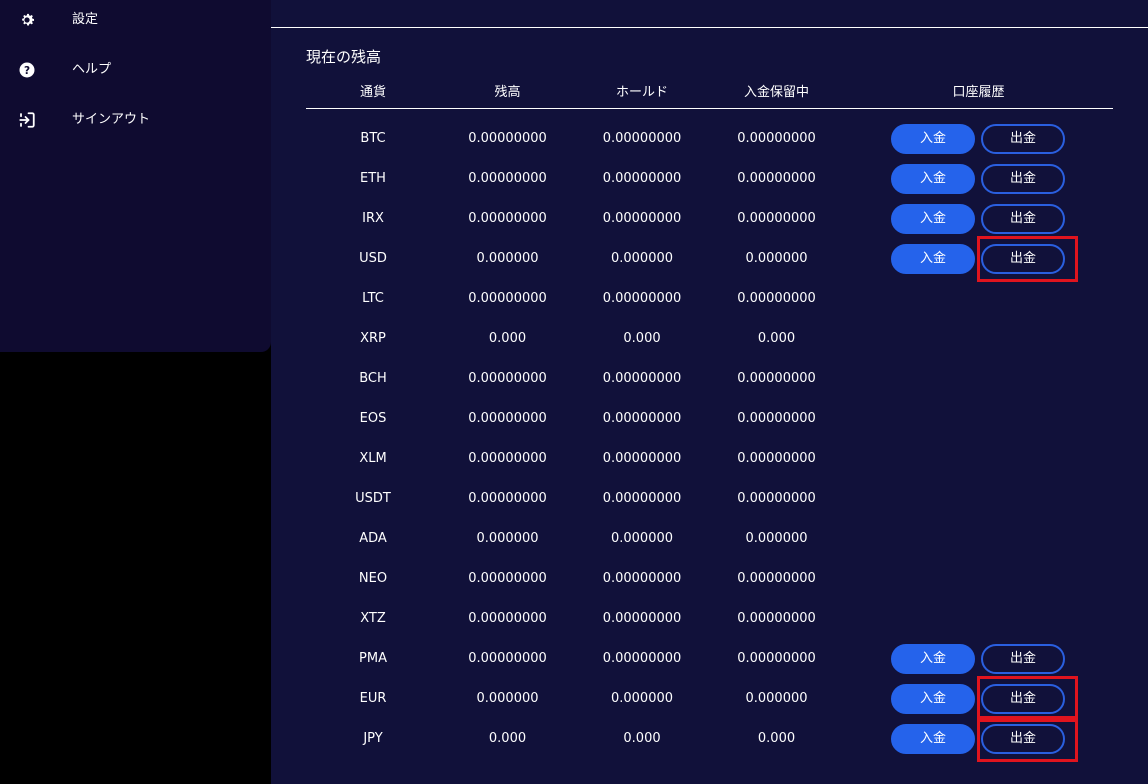 Image resolution: width=1148 pixels, height=784 pixels. Describe the element at coordinates (27, 120) in the screenshot. I see `sign-out-icon` at that location.